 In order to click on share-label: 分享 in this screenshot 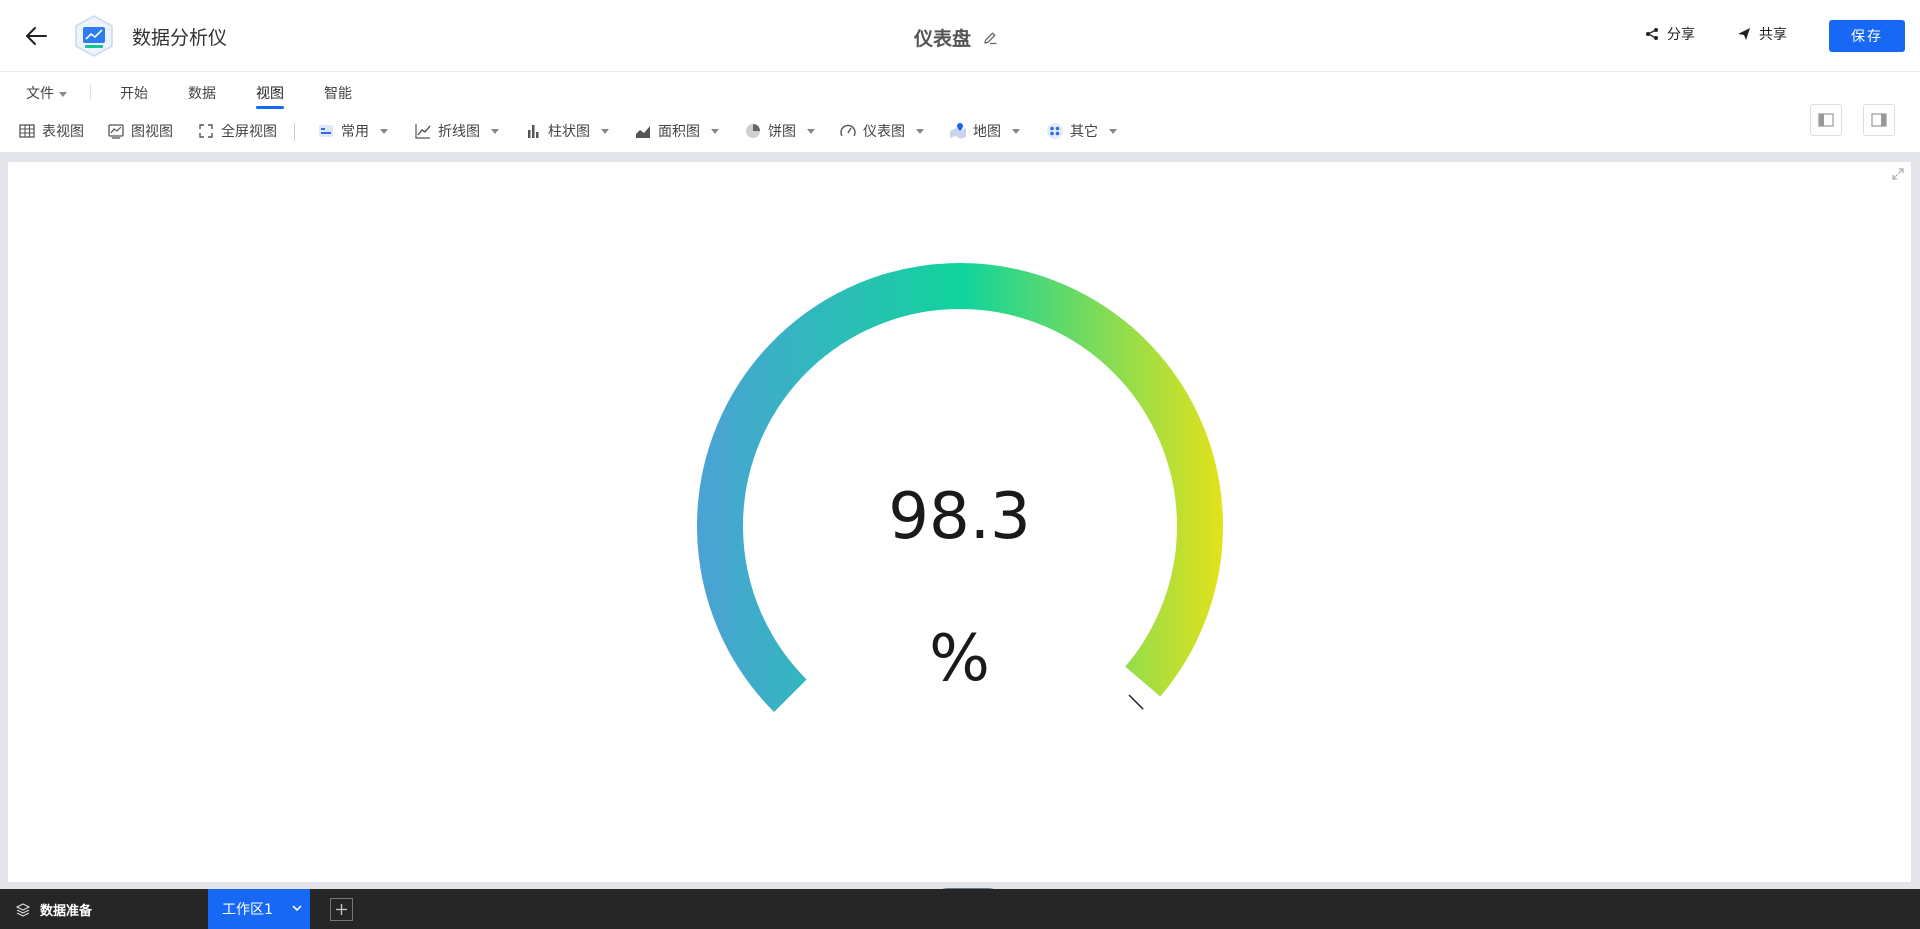, I will do `click(1681, 35)`.